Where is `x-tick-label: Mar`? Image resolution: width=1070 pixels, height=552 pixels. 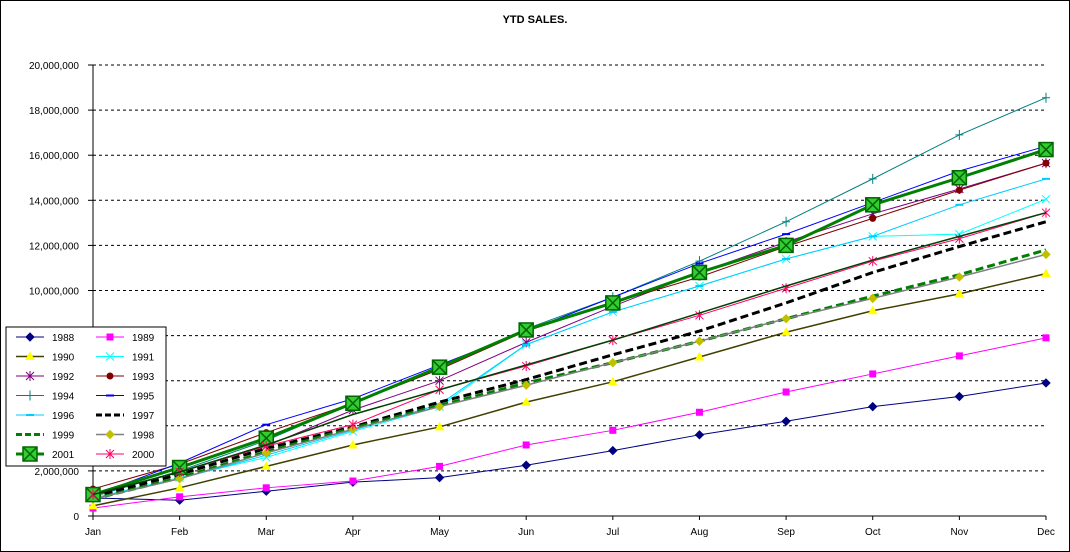 x-tick-label: Mar is located at coordinates (267, 532).